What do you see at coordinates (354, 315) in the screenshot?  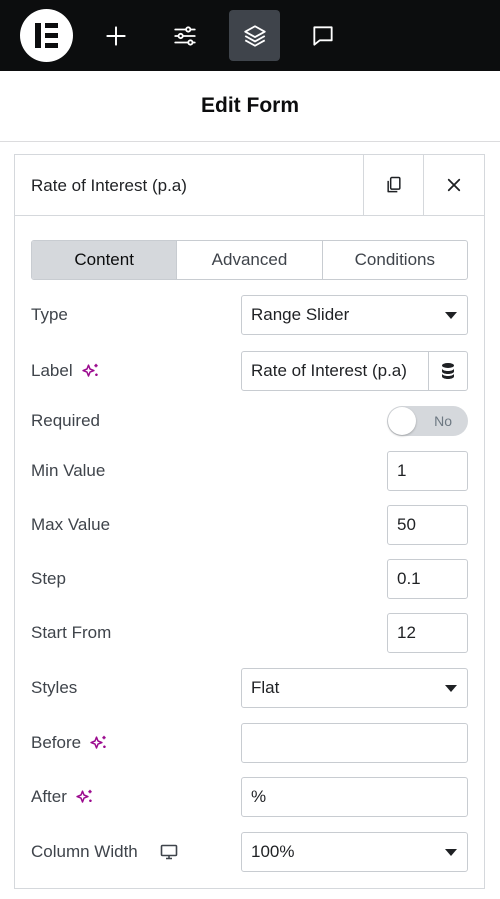 I see `type-select: Range Slider` at bounding box center [354, 315].